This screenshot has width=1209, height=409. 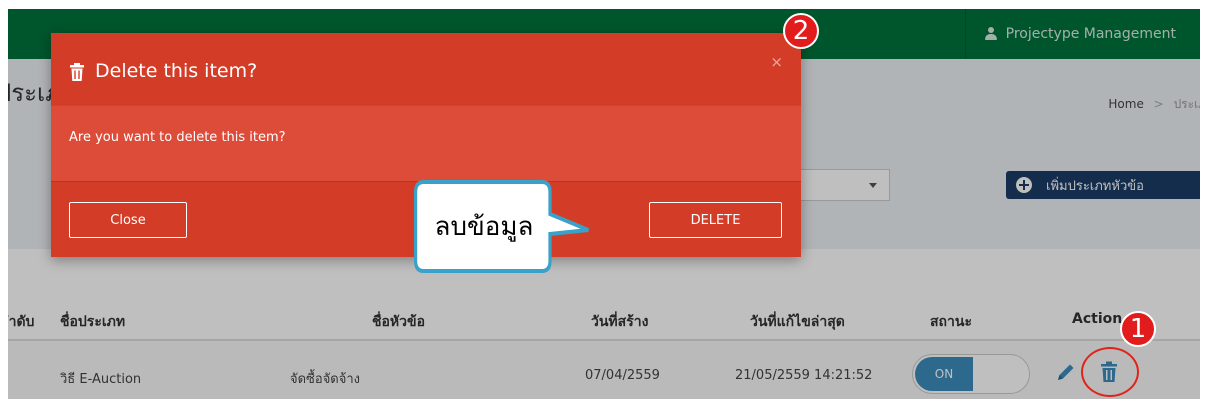 What do you see at coordinates (77, 72) in the screenshot?
I see `trash-icon` at bounding box center [77, 72].